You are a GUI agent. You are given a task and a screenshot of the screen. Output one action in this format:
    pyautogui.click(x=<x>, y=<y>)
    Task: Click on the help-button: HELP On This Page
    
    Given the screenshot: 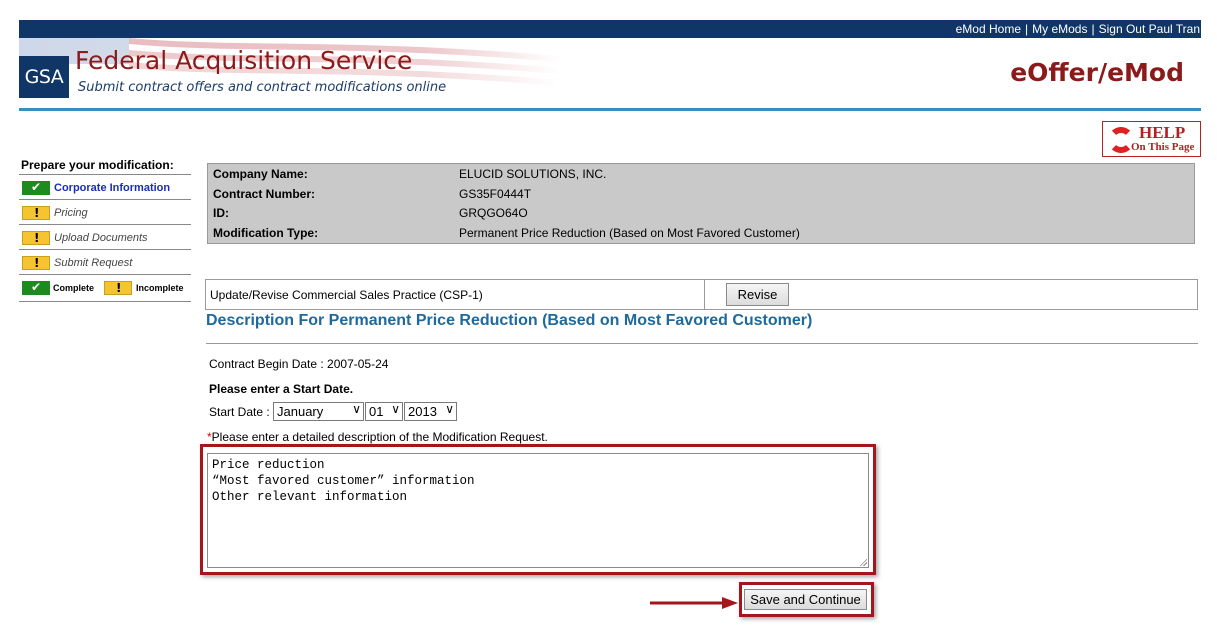 What is the action you would take?
    pyautogui.click(x=1151, y=139)
    